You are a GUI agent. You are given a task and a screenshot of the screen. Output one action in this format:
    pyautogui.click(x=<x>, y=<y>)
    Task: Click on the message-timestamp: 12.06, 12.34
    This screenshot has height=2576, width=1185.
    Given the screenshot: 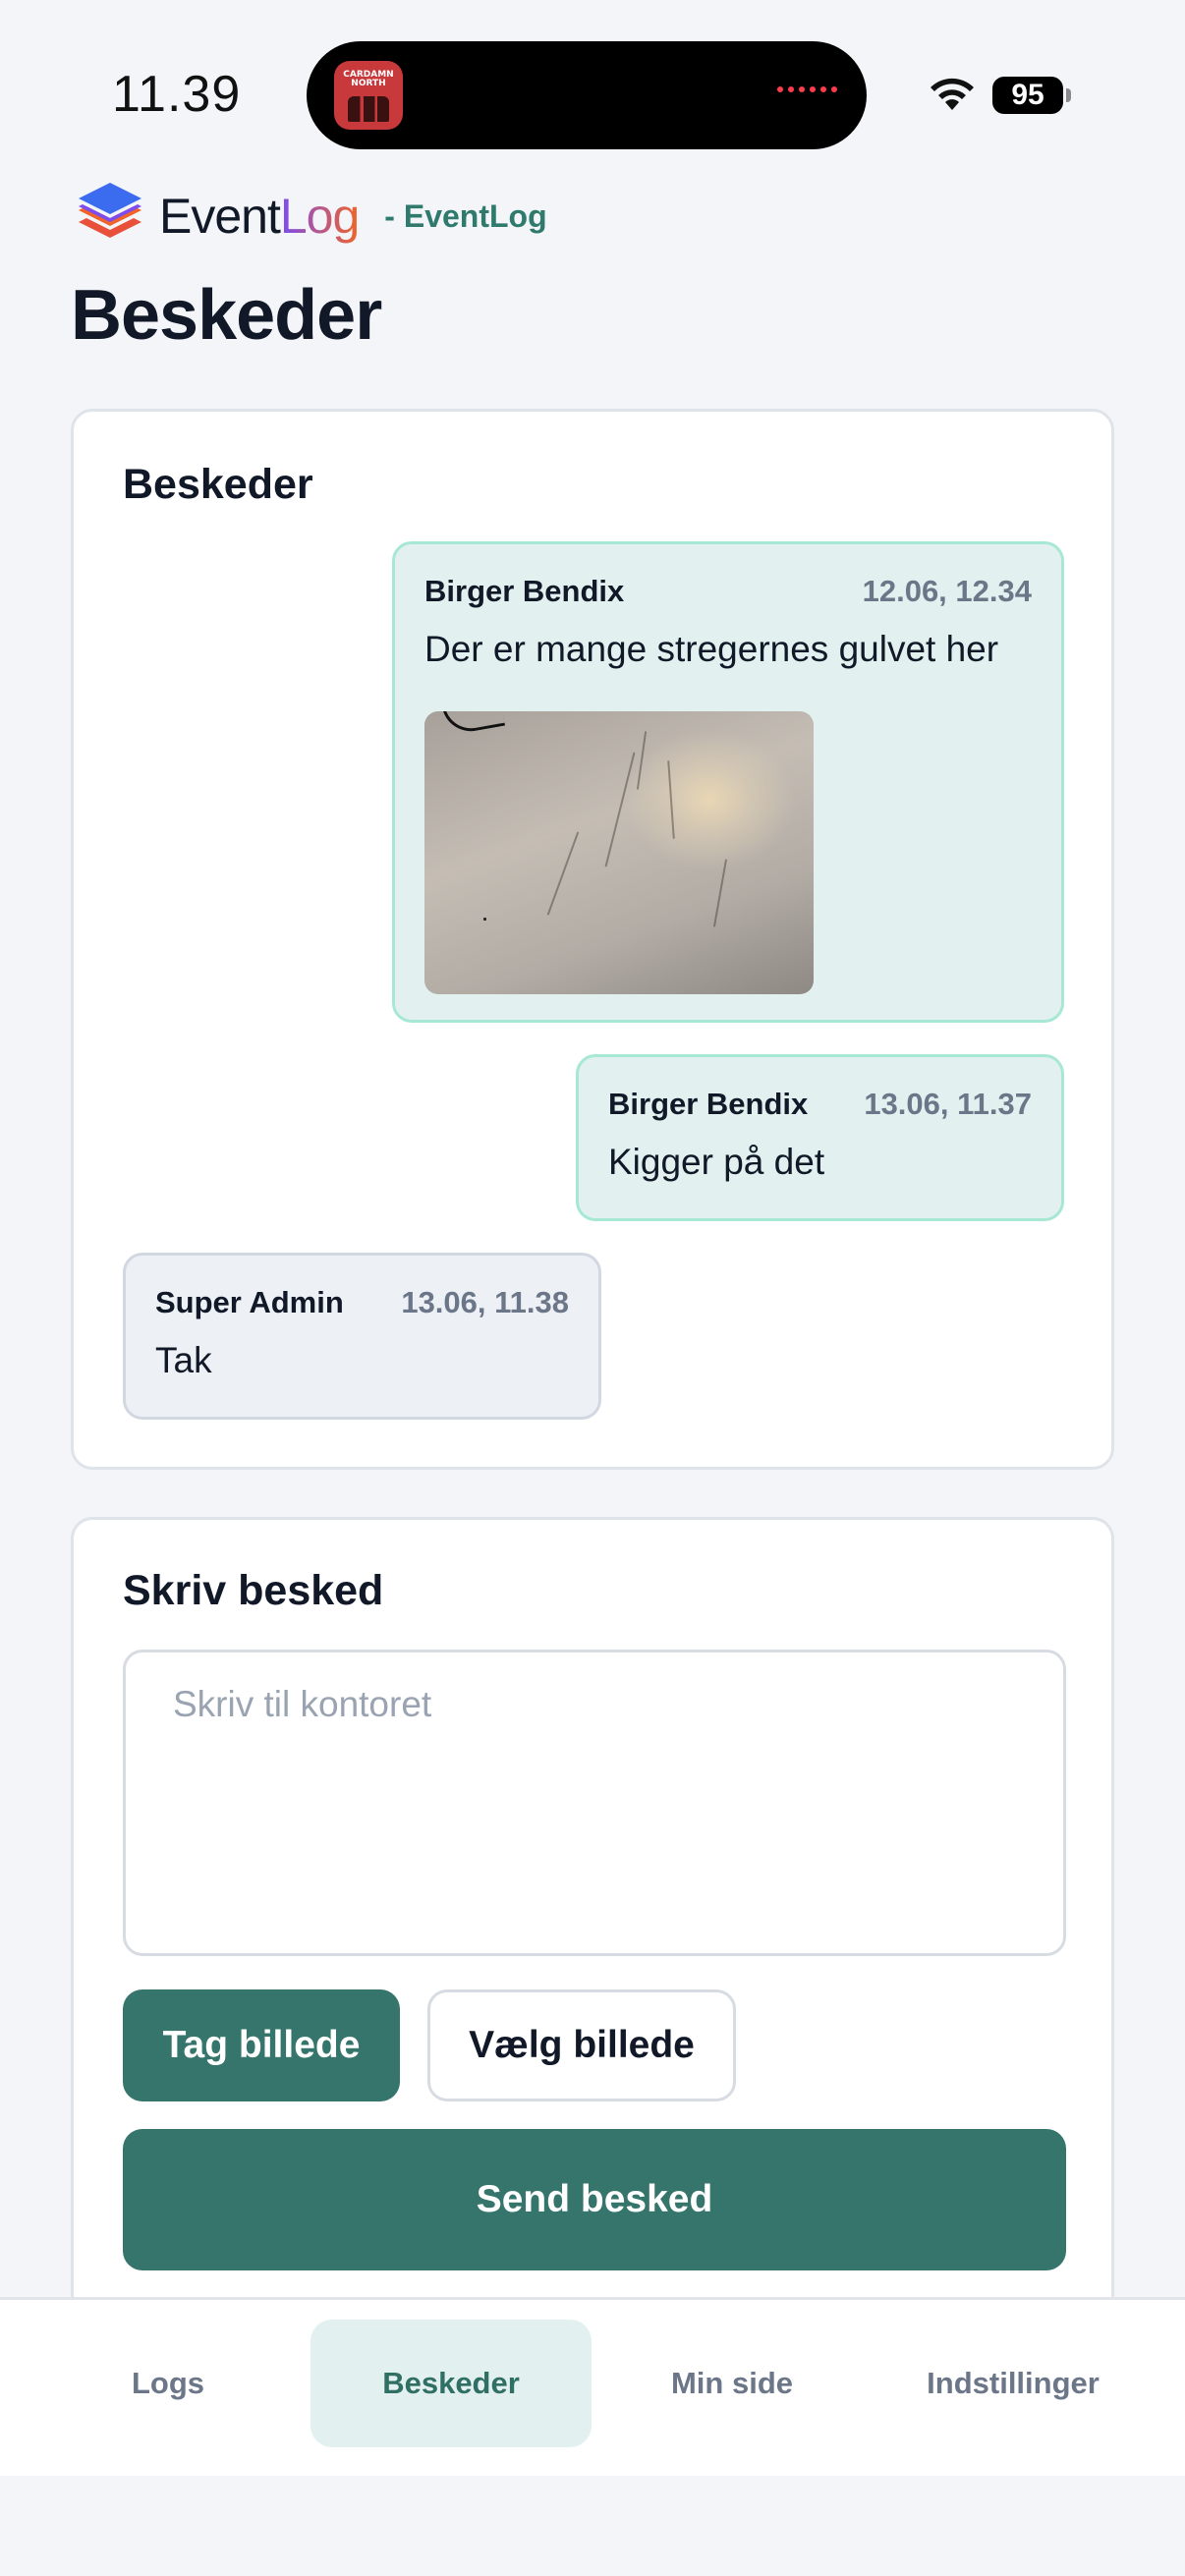 What is the action you would take?
    pyautogui.click(x=947, y=591)
    